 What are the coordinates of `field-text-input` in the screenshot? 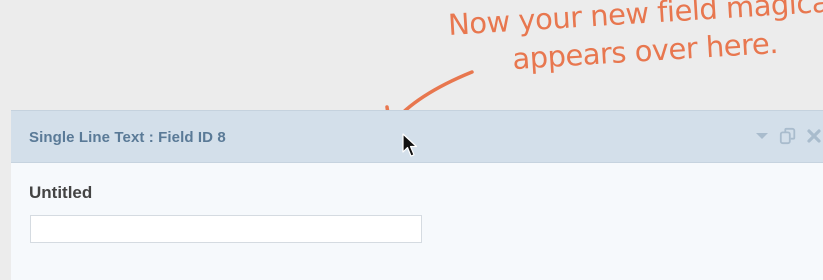 It's located at (226, 229).